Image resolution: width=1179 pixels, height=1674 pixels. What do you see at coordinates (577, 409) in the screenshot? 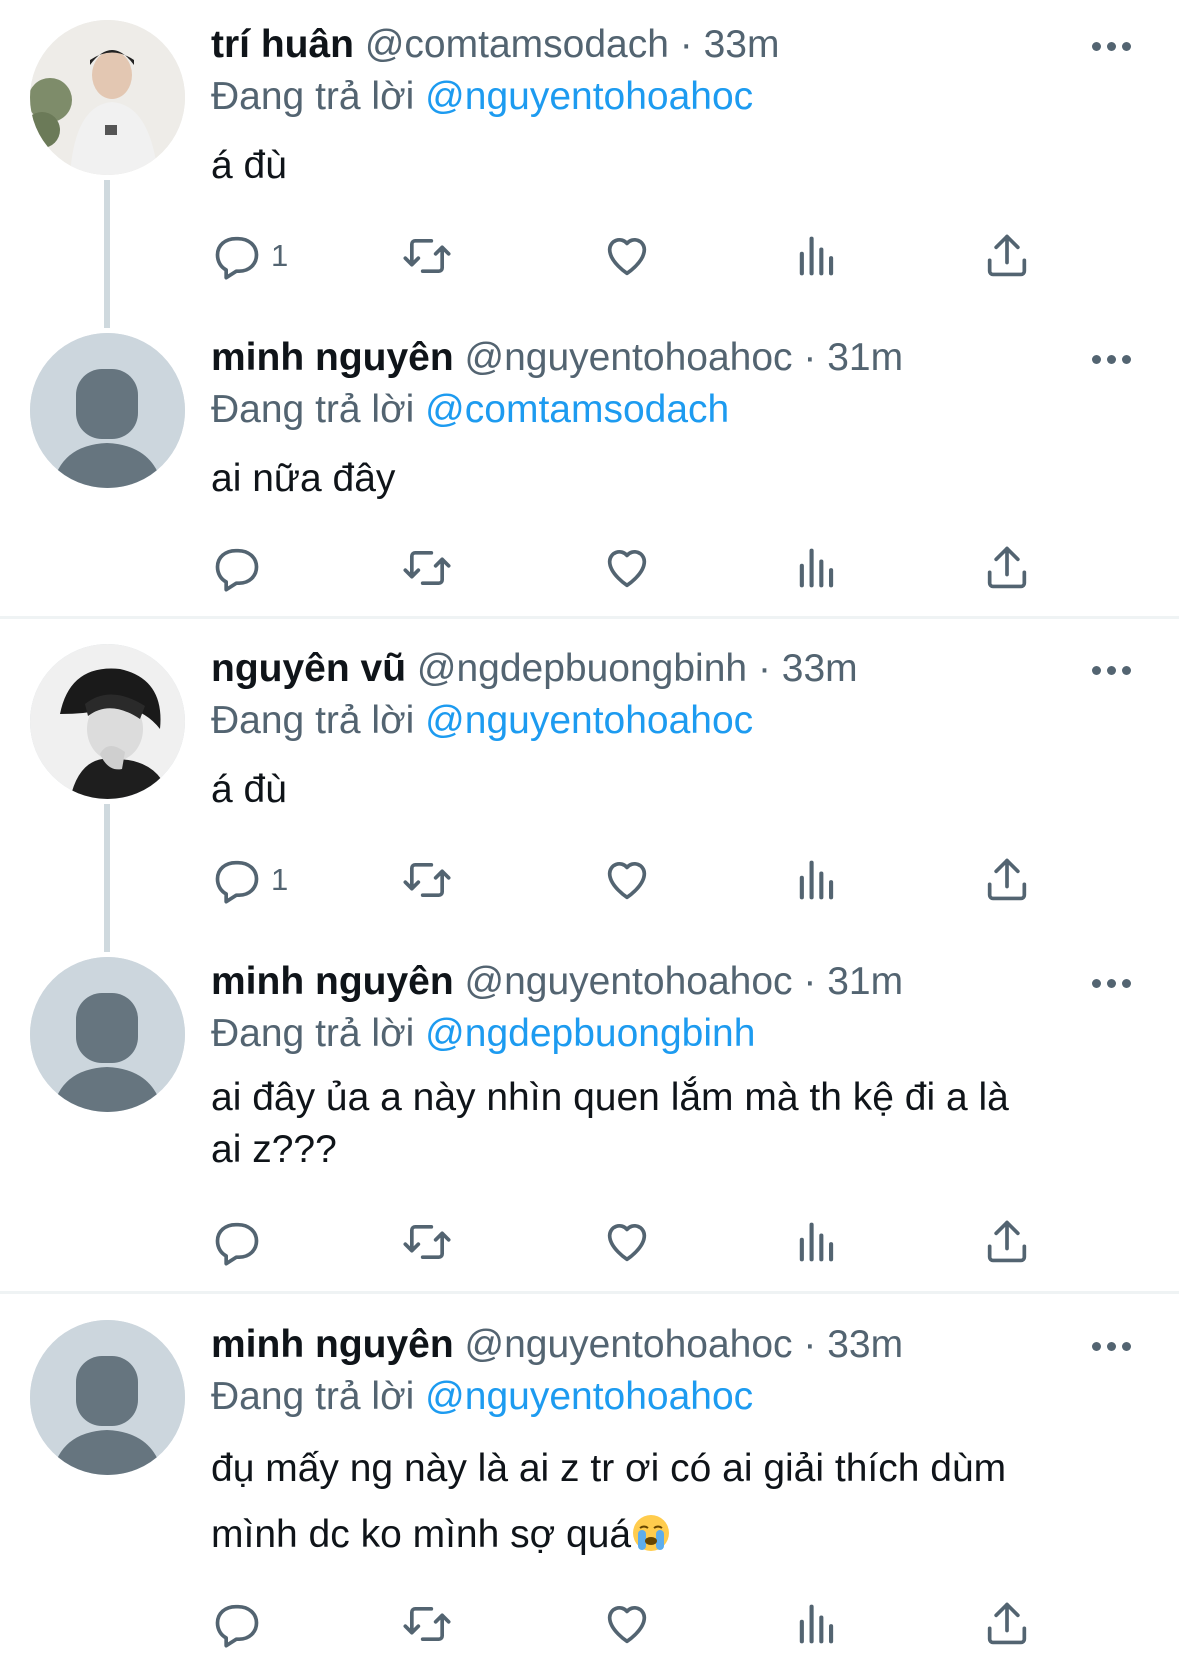
I see `reply-mention: @comtamsodach` at bounding box center [577, 409].